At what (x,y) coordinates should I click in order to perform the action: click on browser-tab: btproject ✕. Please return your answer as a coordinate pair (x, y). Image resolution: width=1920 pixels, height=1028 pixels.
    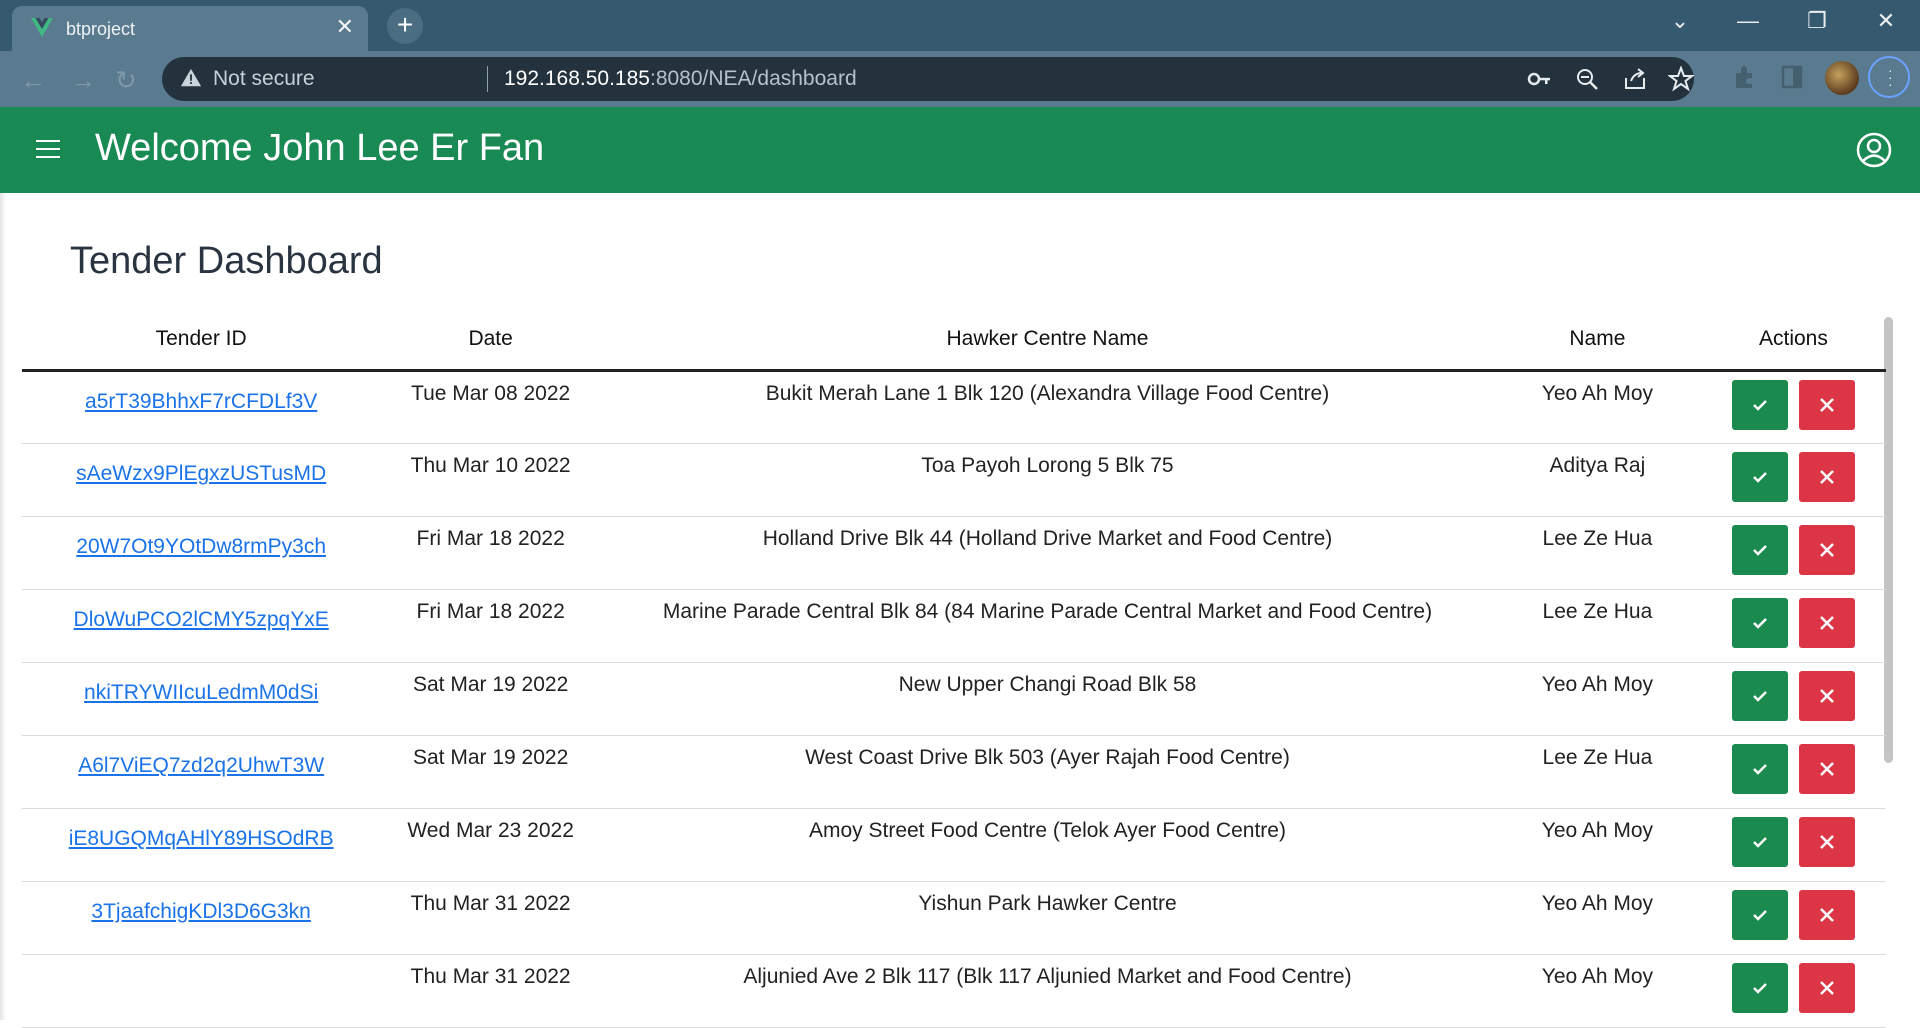
    Looking at the image, I should click on (190, 28).